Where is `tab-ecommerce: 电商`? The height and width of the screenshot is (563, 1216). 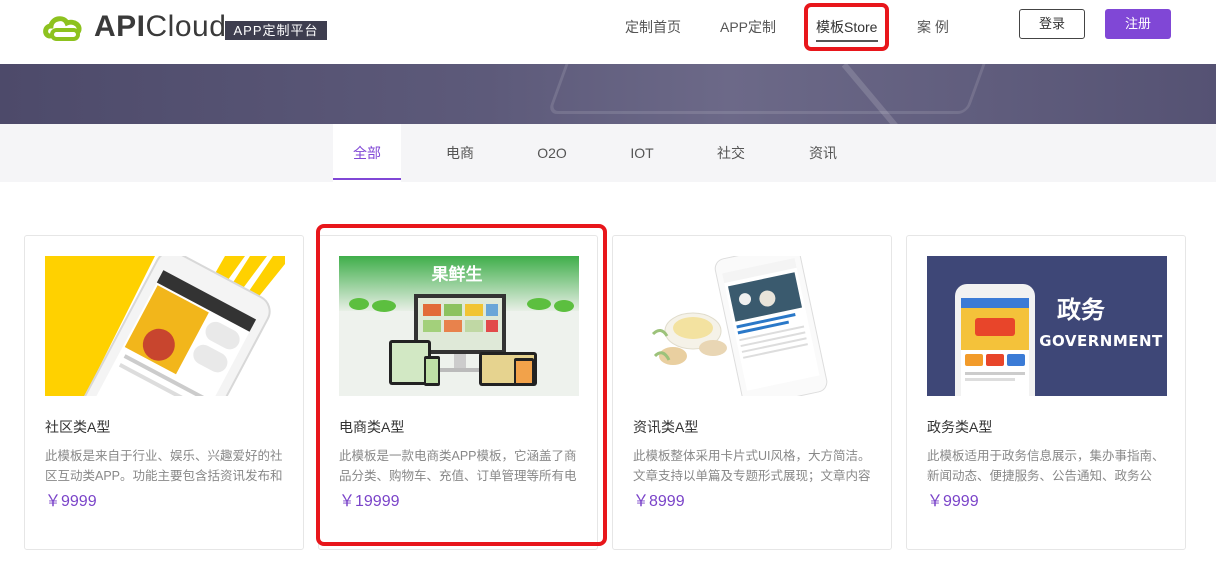
tab-ecommerce: 电商 is located at coordinates (460, 153).